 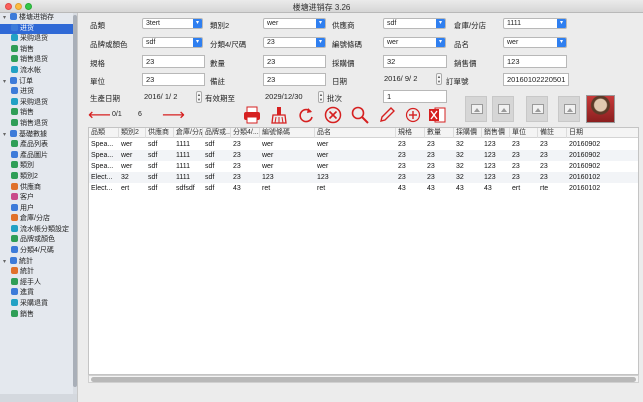 What do you see at coordinates (38, 18) in the screenshot?
I see `sidebar-group: ▾ 楼塘进销存` at bounding box center [38, 18].